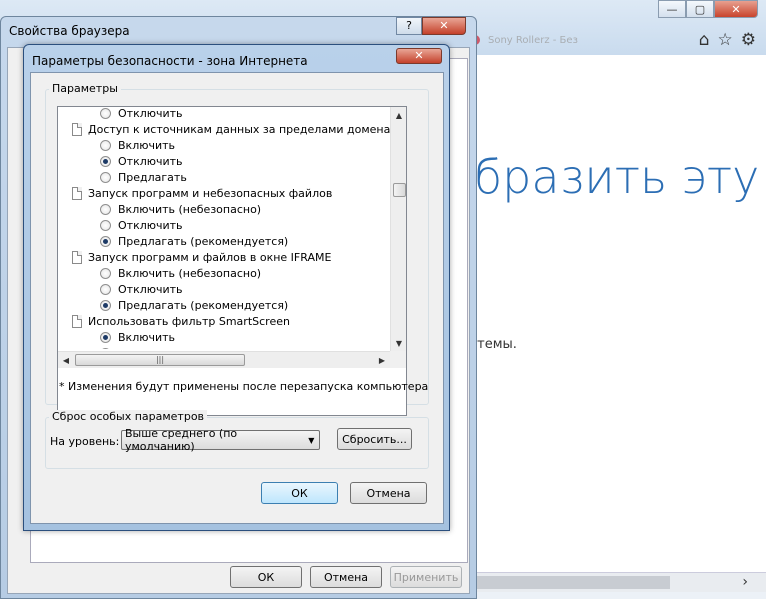  What do you see at coordinates (398, 359) in the screenshot?
I see `scroll-corner` at bounding box center [398, 359].